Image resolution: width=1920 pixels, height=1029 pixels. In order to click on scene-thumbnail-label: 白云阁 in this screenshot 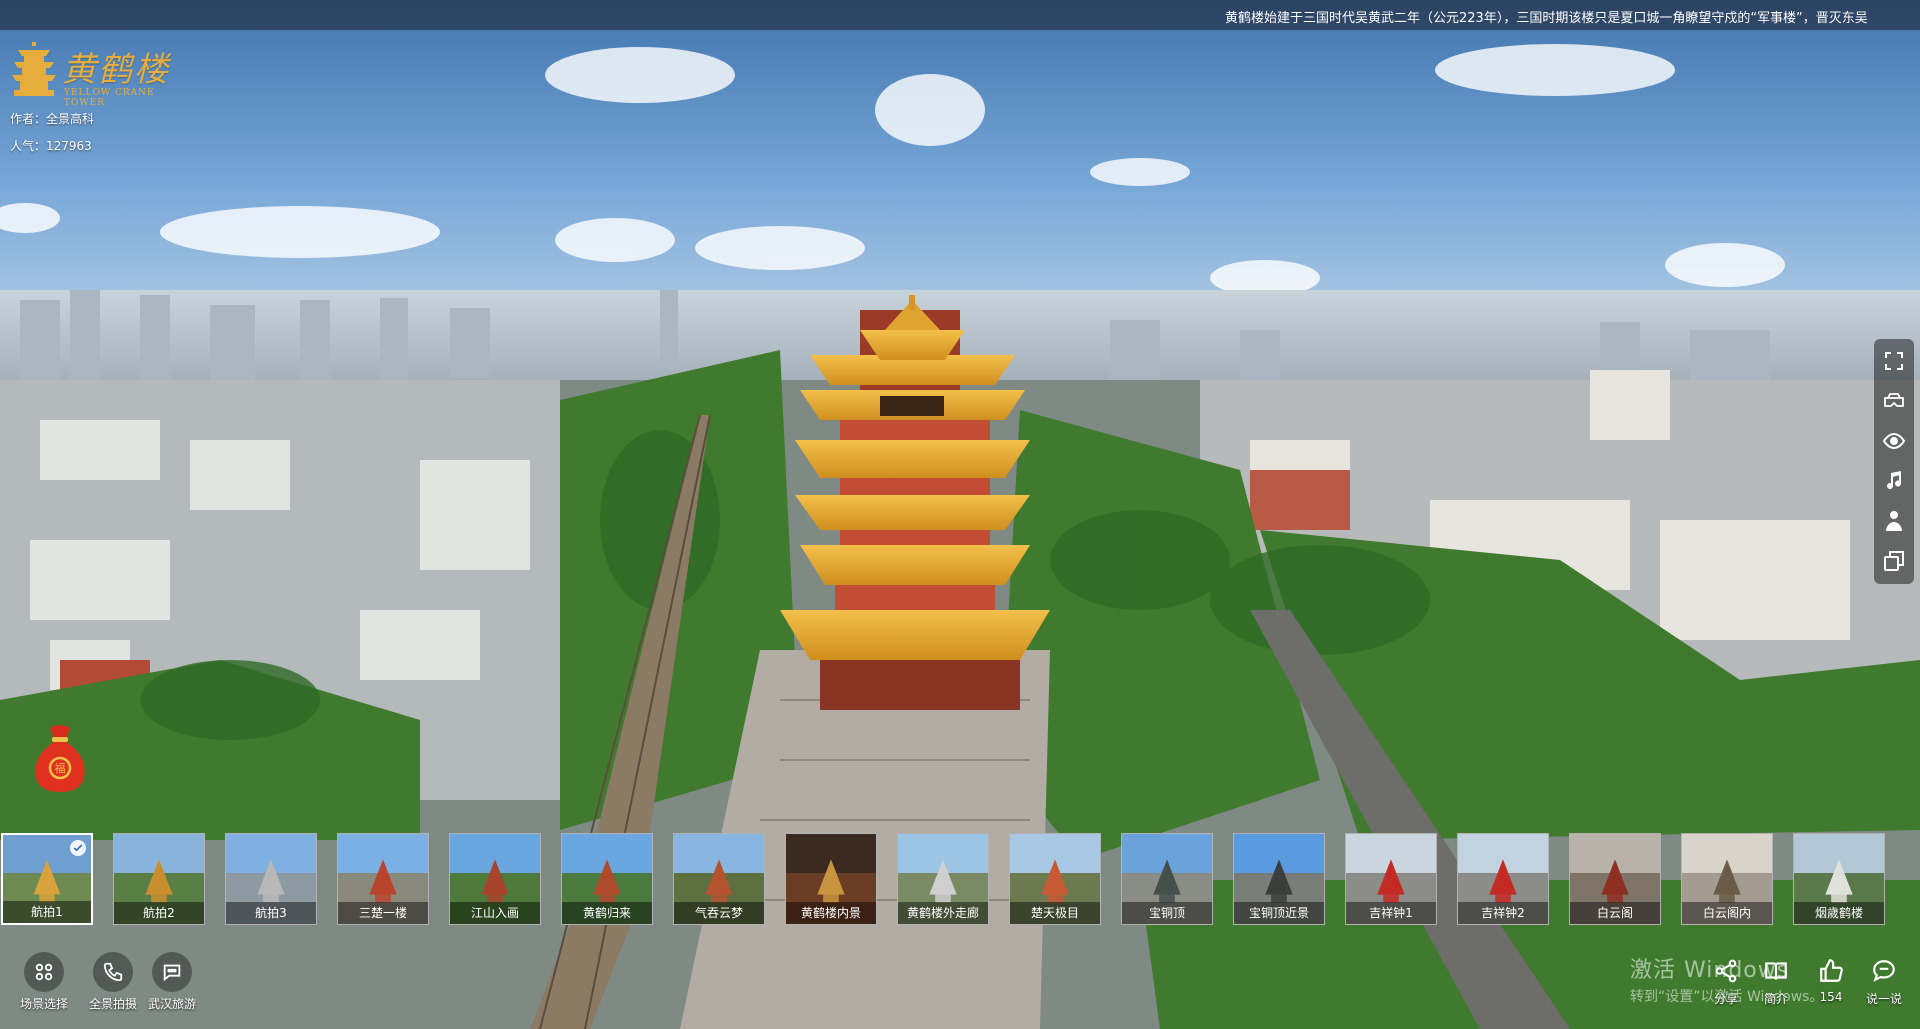, I will do `click(1615, 913)`.